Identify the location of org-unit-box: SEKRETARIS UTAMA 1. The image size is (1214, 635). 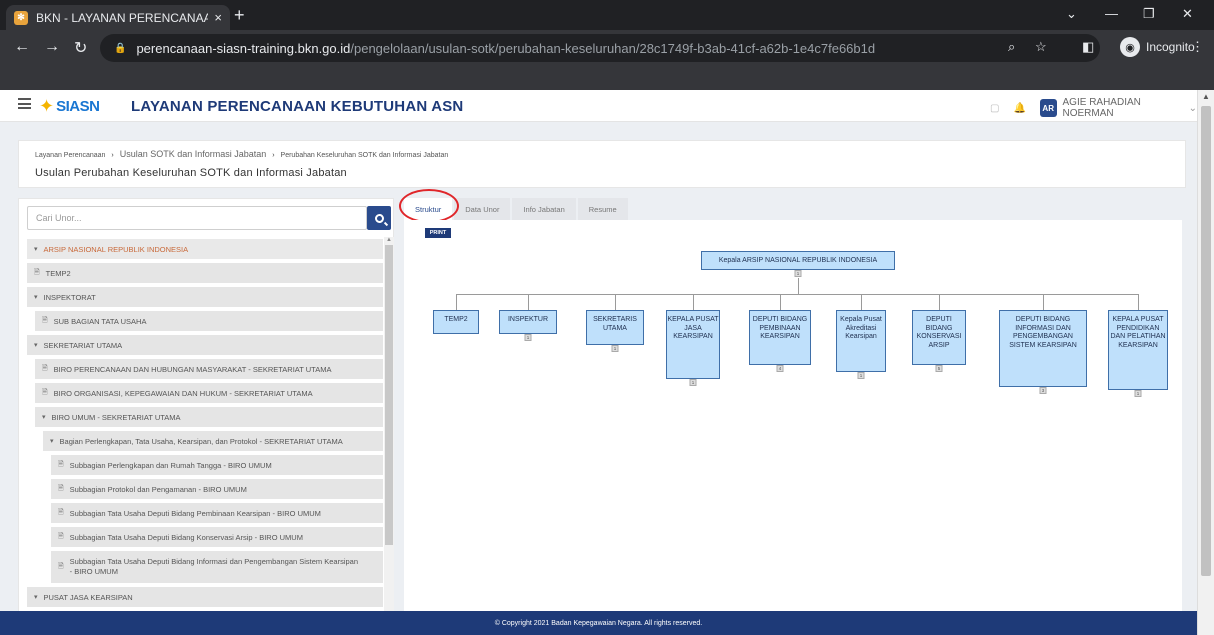
(615, 331).